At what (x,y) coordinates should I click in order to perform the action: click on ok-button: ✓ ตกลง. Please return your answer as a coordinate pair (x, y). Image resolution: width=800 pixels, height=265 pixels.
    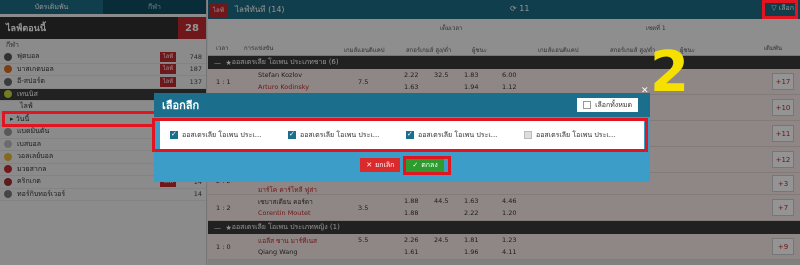
    Looking at the image, I should click on (425, 165).